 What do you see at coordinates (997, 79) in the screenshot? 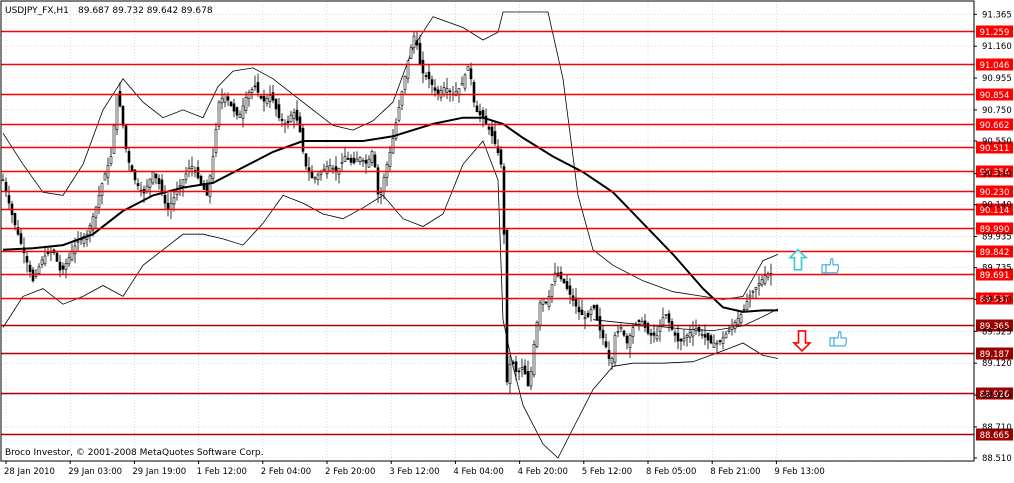
I see `y-tick-label: 90.955` at bounding box center [997, 79].